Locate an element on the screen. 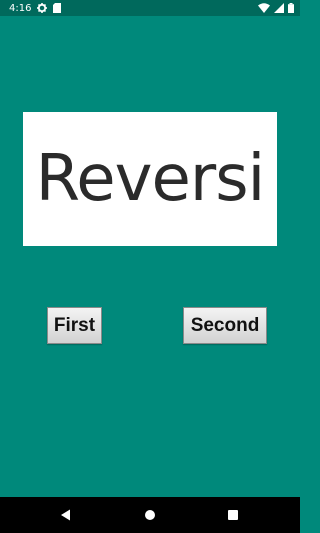 The image size is (320, 533). second-button: Second is located at coordinates (225, 325).